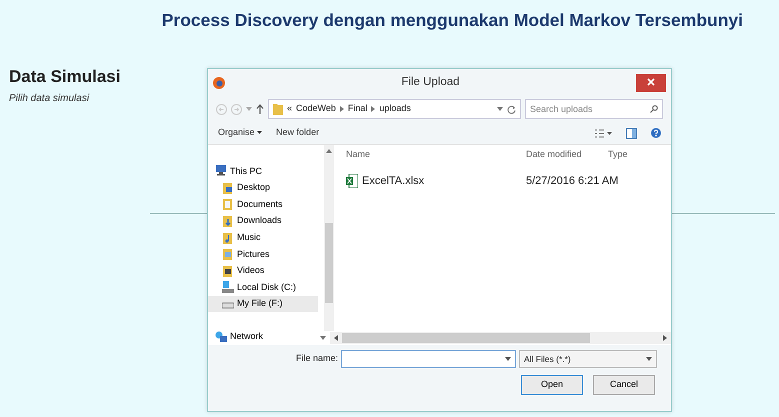 This screenshot has width=779, height=417. Describe the element at coordinates (263, 204) in the screenshot. I see `nav-item: Documents` at that location.